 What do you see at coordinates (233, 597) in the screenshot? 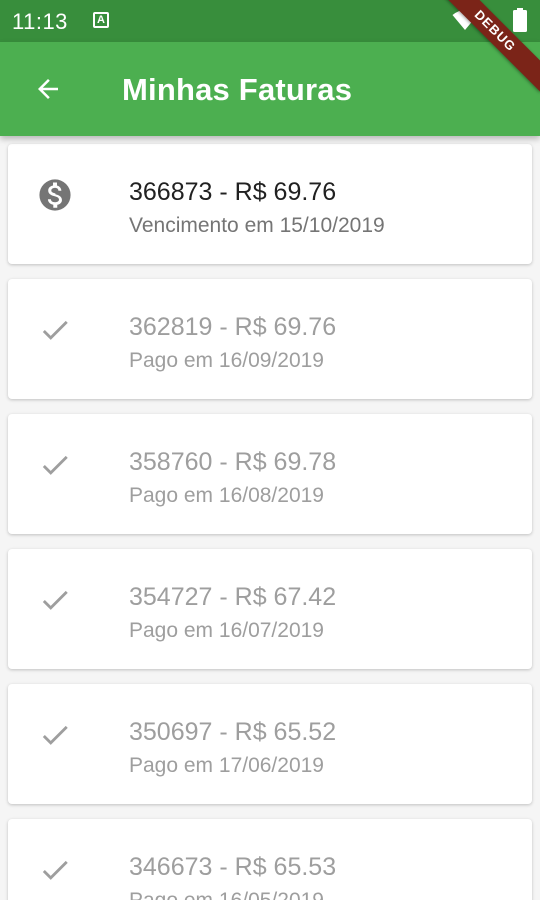
I see `invoice-title: 354727 - R$ 67.42` at bounding box center [233, 597].